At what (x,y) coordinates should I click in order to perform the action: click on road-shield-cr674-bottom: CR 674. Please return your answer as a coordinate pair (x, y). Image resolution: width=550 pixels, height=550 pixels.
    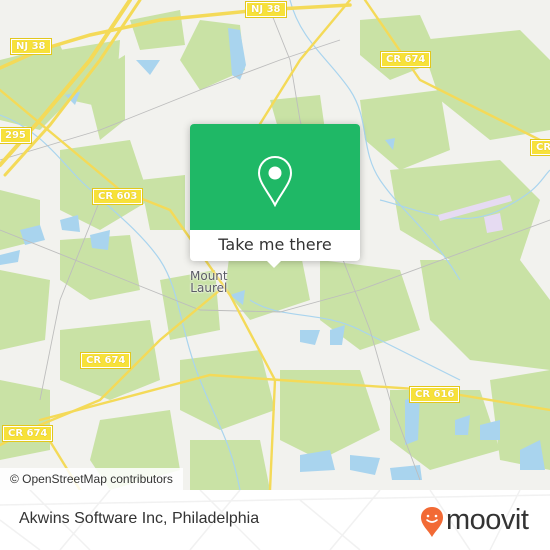
    Looking at the image, I should click on (27, 433).